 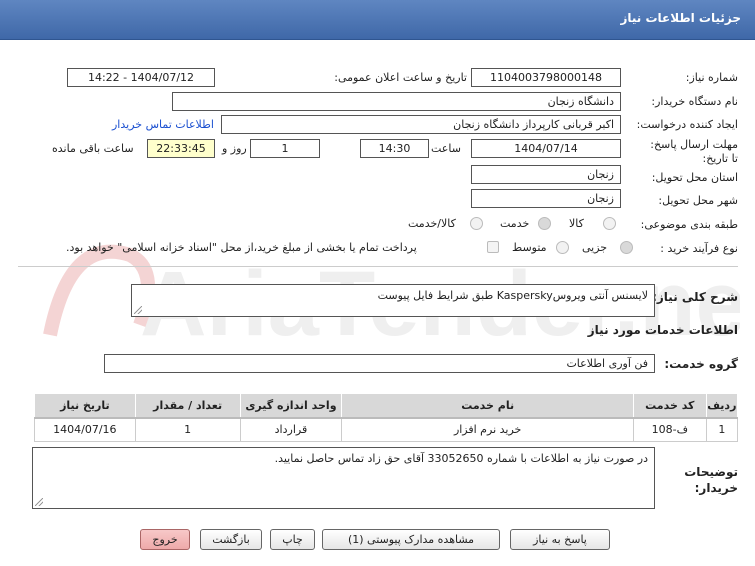 What do you see at coordinates (662, 330) in the screenshot?
I see `services-section-title: اطلاعات خدمات مورد نیاز` at bounding box center [662, 330].